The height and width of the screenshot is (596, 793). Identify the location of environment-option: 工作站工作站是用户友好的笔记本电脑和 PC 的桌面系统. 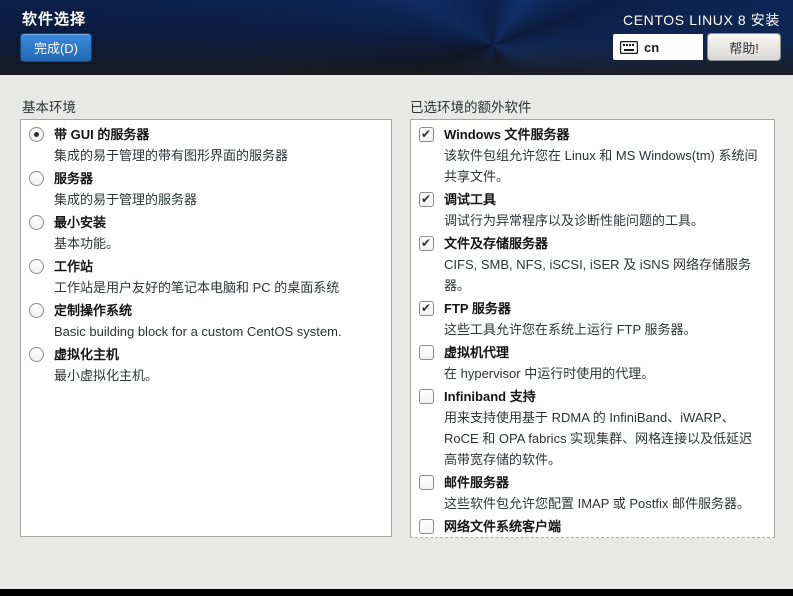
(206, 277).